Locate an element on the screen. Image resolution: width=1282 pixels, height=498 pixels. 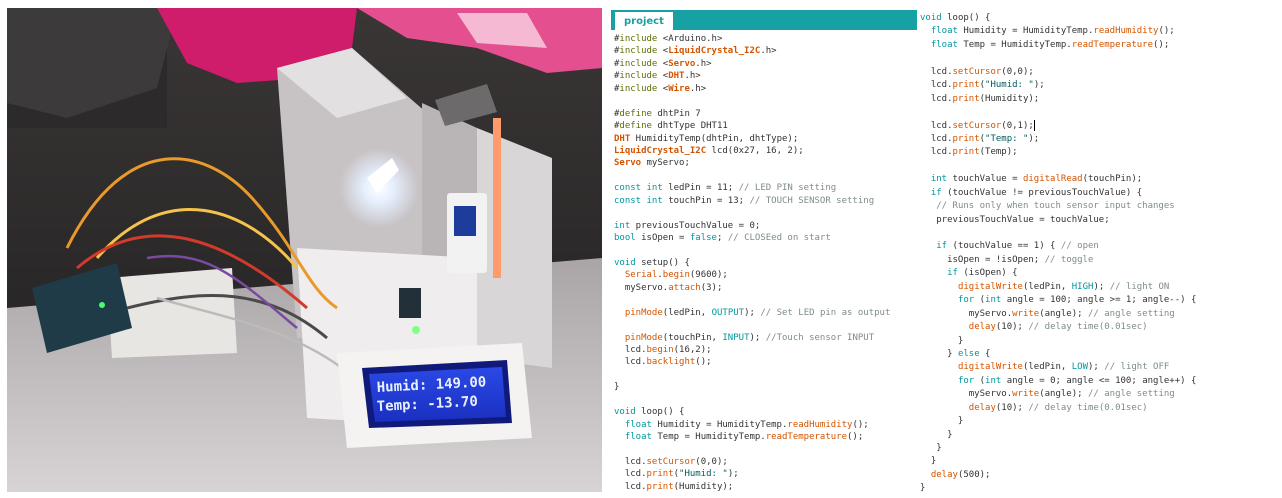
code-line: #include <LiquidCrystal_I2C.h> is located at coordinates (752, 51).